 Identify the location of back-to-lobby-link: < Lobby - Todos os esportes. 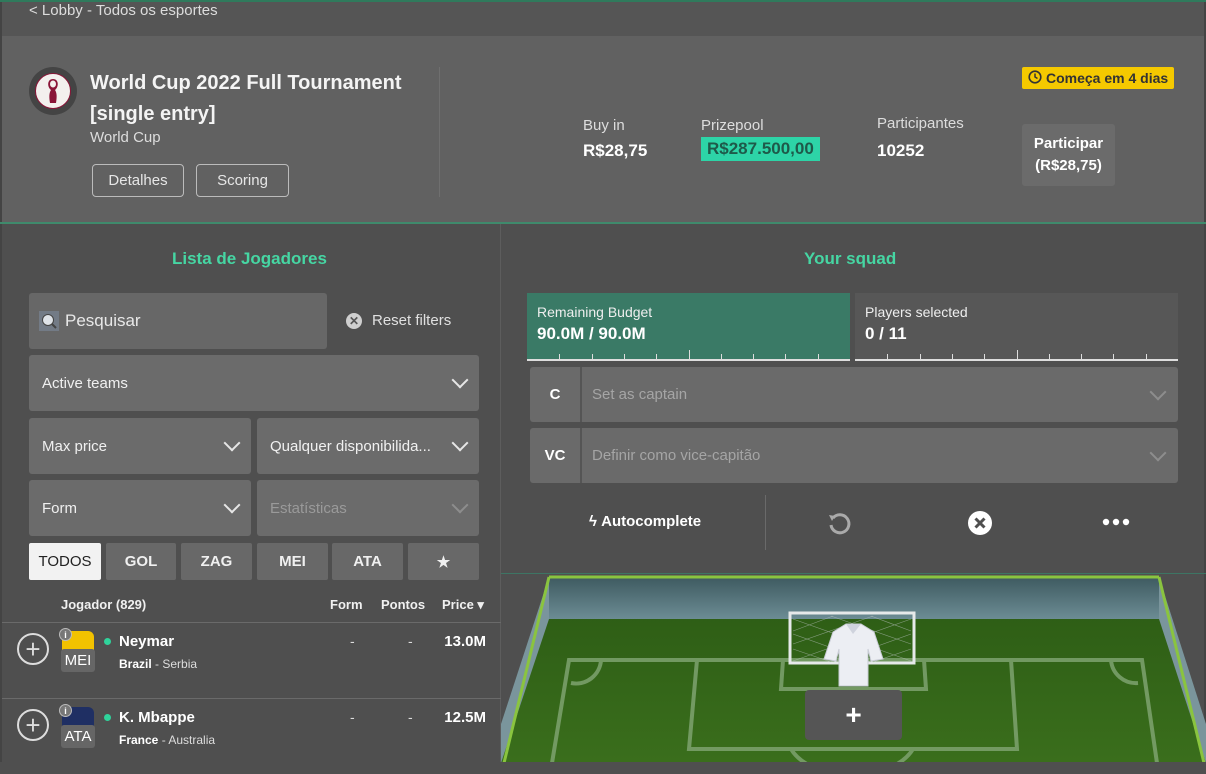
(123, 10).